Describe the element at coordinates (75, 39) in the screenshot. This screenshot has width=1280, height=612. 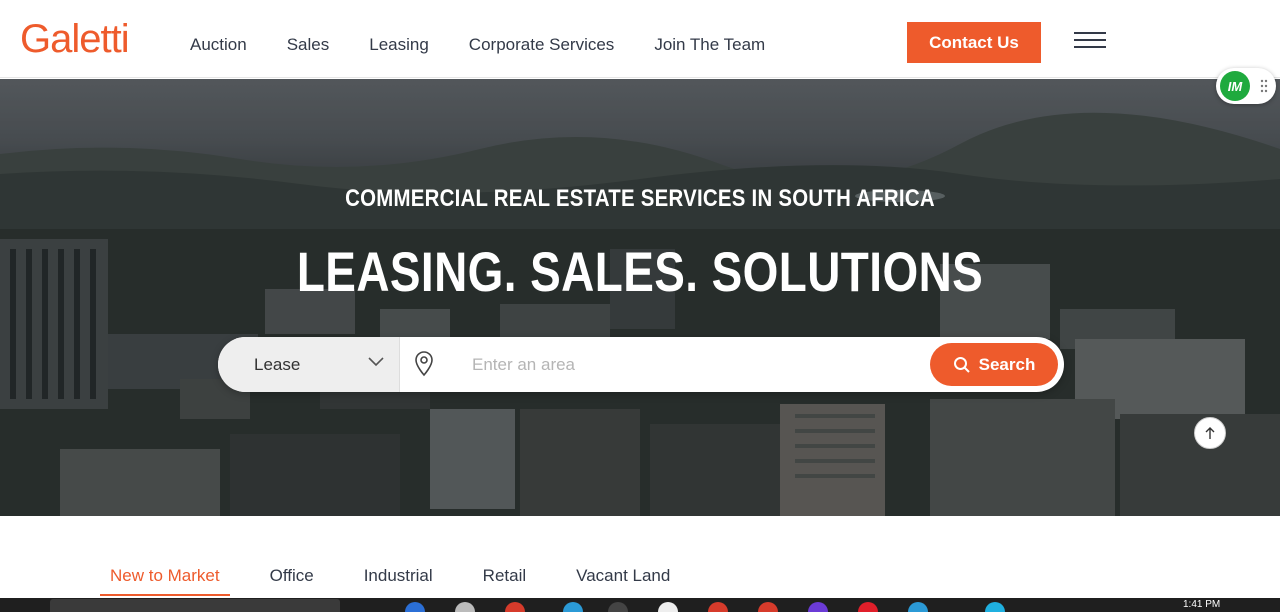
I see `galetti-logo: Galetti` at that location.